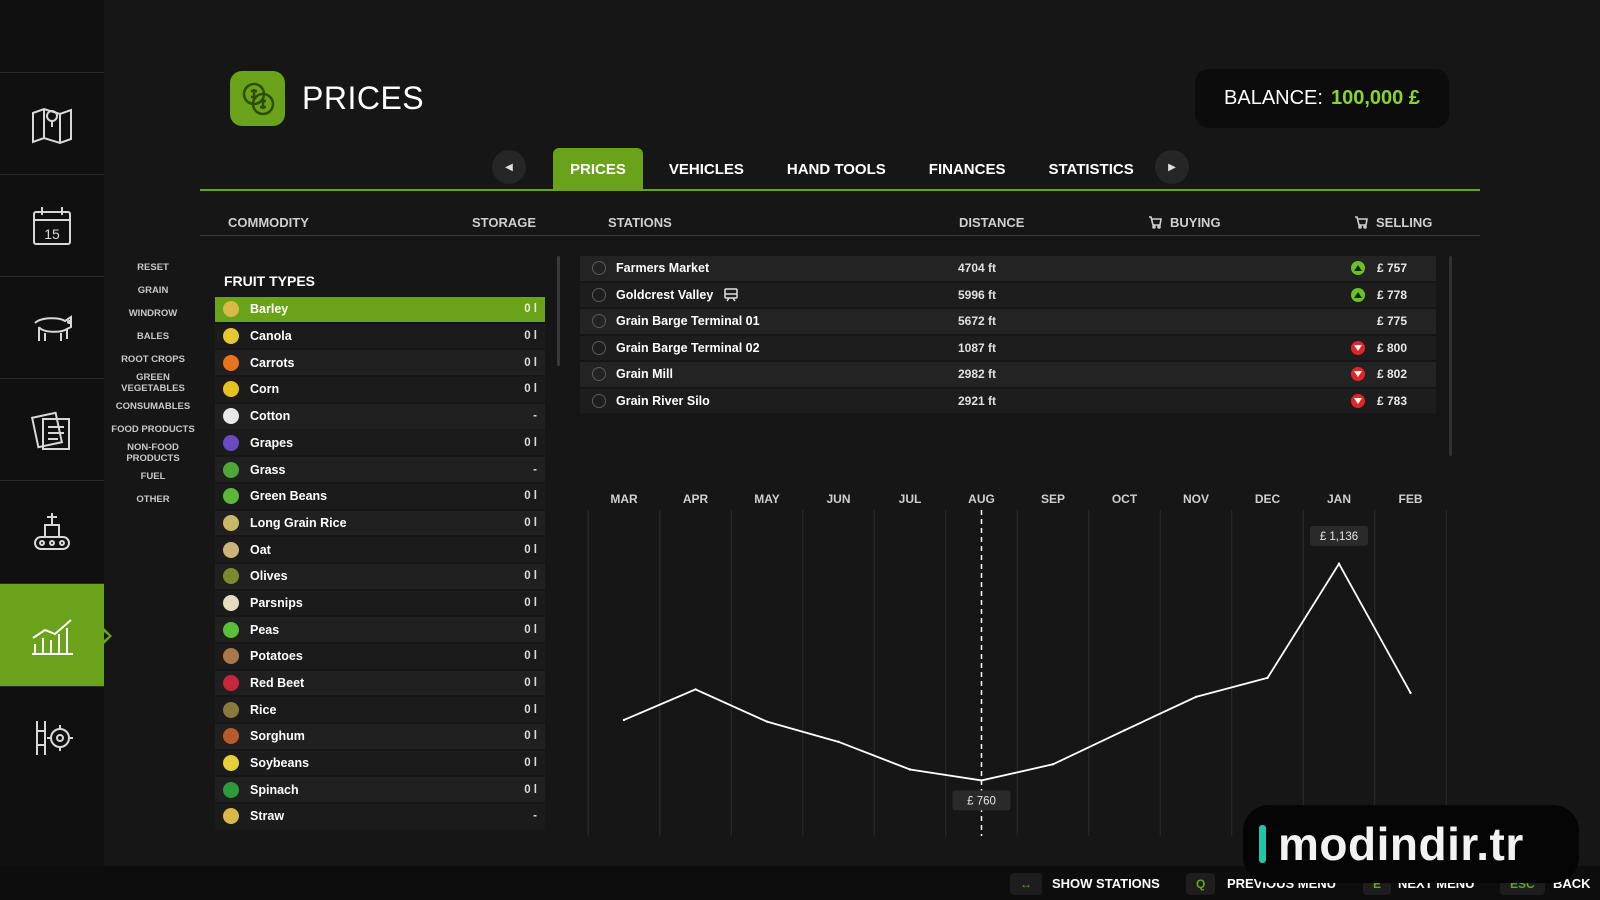  I want to click on tab-statistics: STATISTICS, so click(1090, 169).